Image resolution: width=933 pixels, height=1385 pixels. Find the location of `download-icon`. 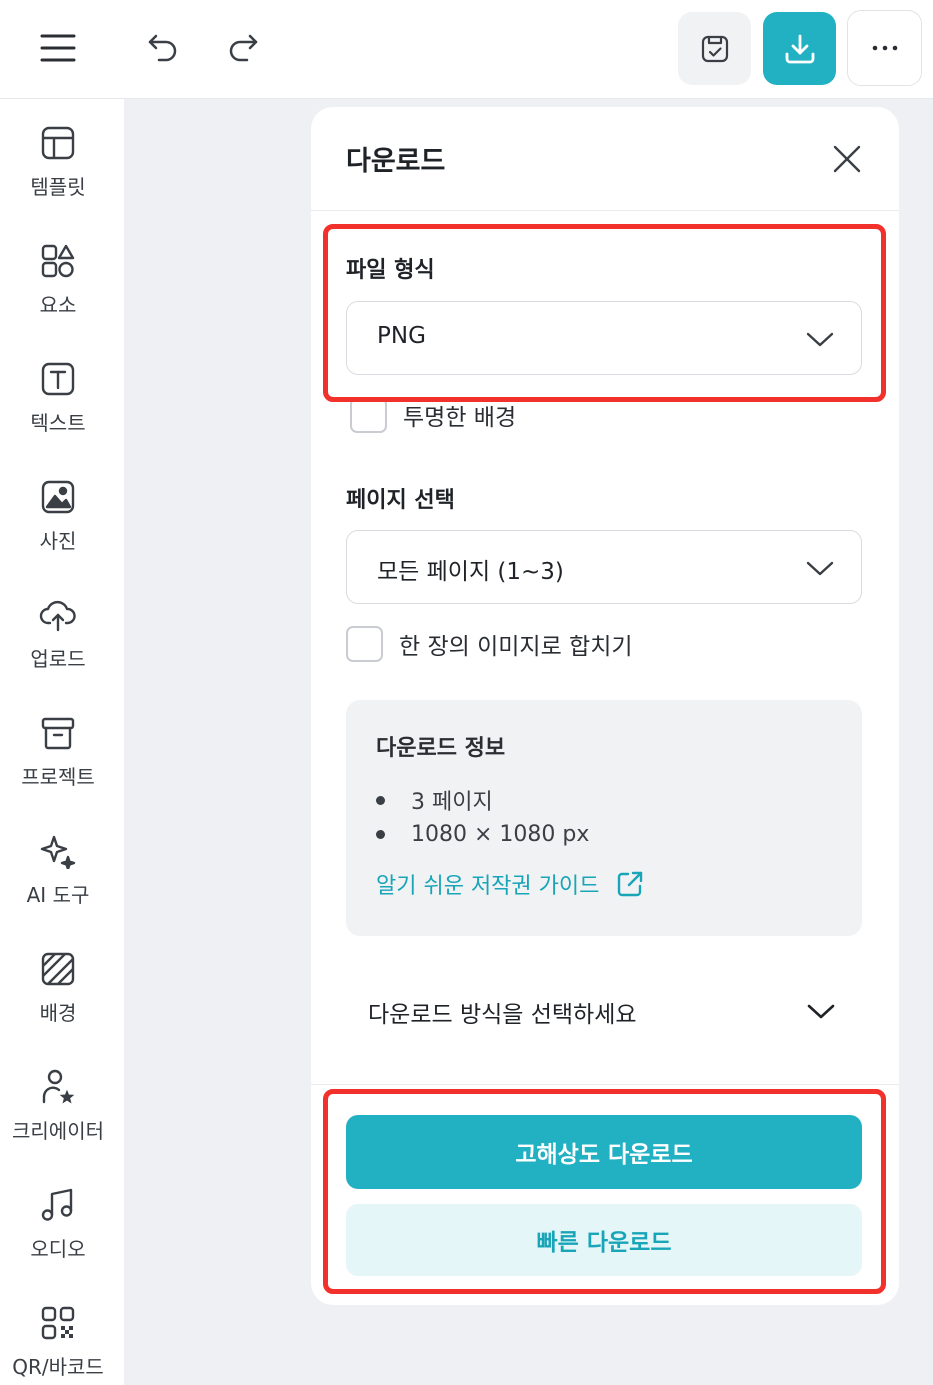

download-icon is located at coordinates (799, 48).